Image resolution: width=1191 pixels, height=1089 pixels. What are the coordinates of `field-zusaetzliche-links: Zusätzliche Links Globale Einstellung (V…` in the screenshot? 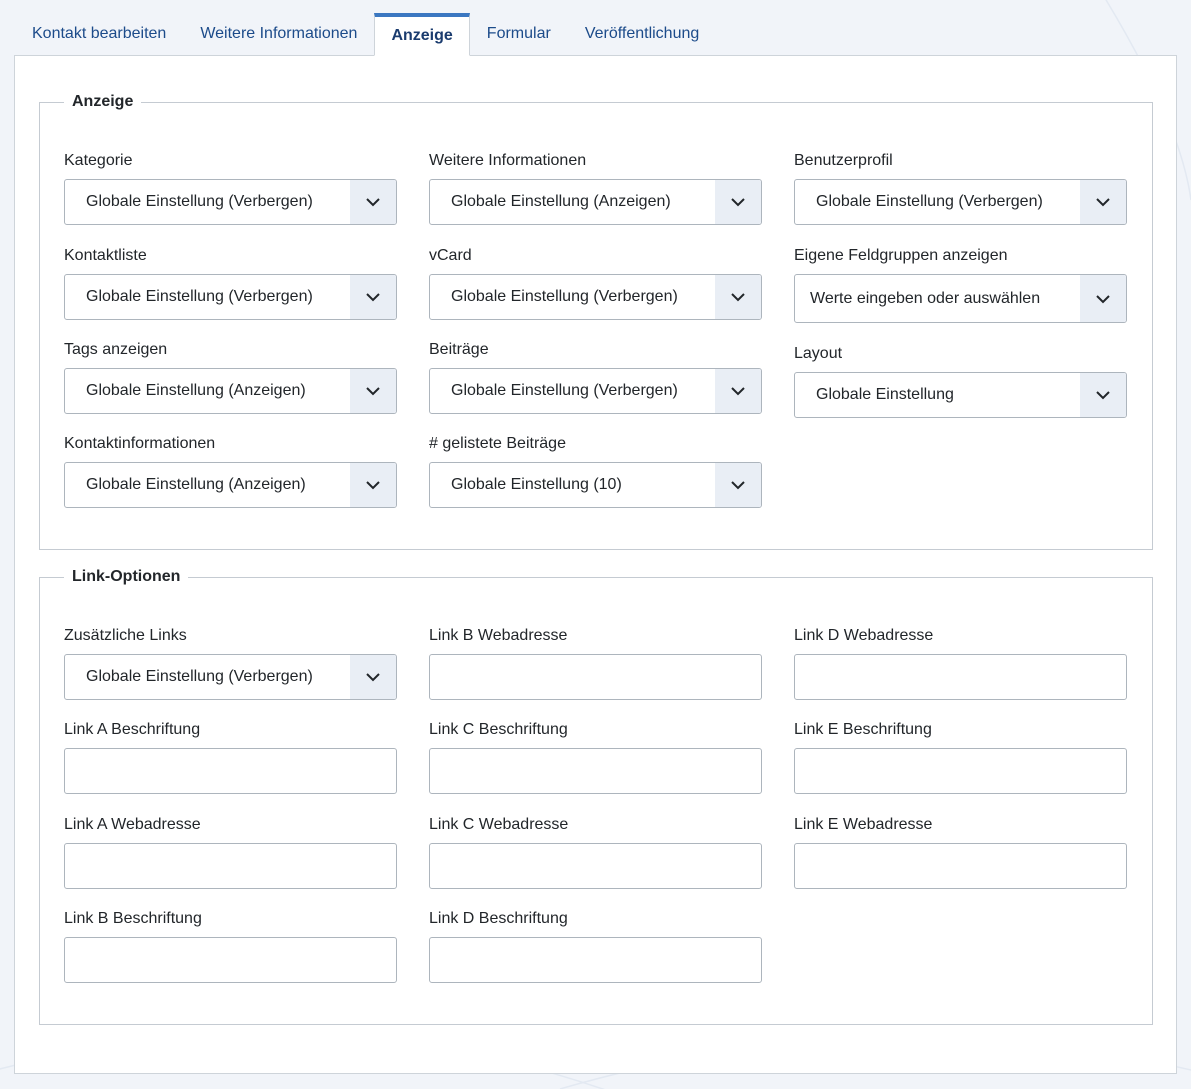 It's located at (230, 663).